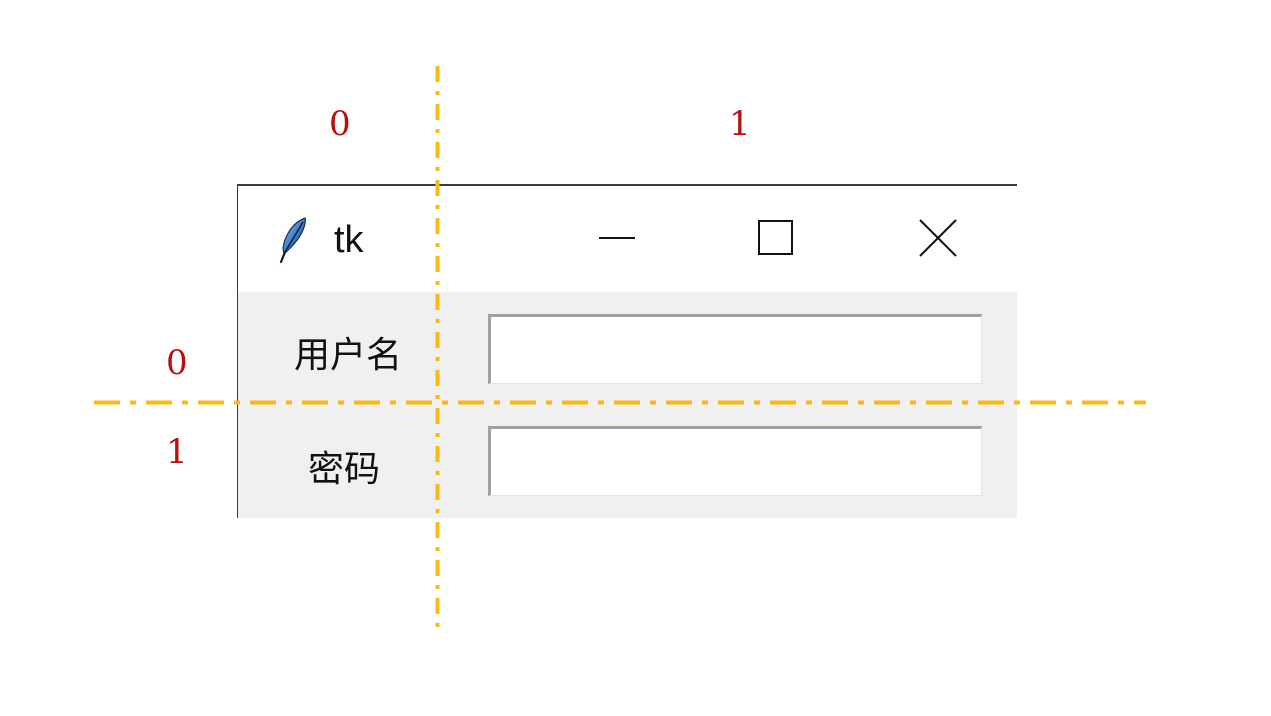 The height and width of the screenshot is (716, 1271). I want to click on minimize-icon, so click(617, 238).